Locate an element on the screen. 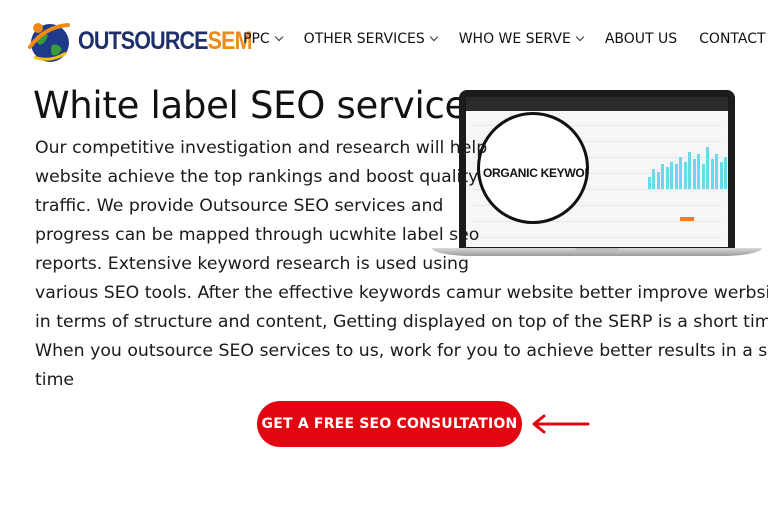  free-consultation-button: GET A FREE SEO CONSULTATION is located at coordinates (389, 424).